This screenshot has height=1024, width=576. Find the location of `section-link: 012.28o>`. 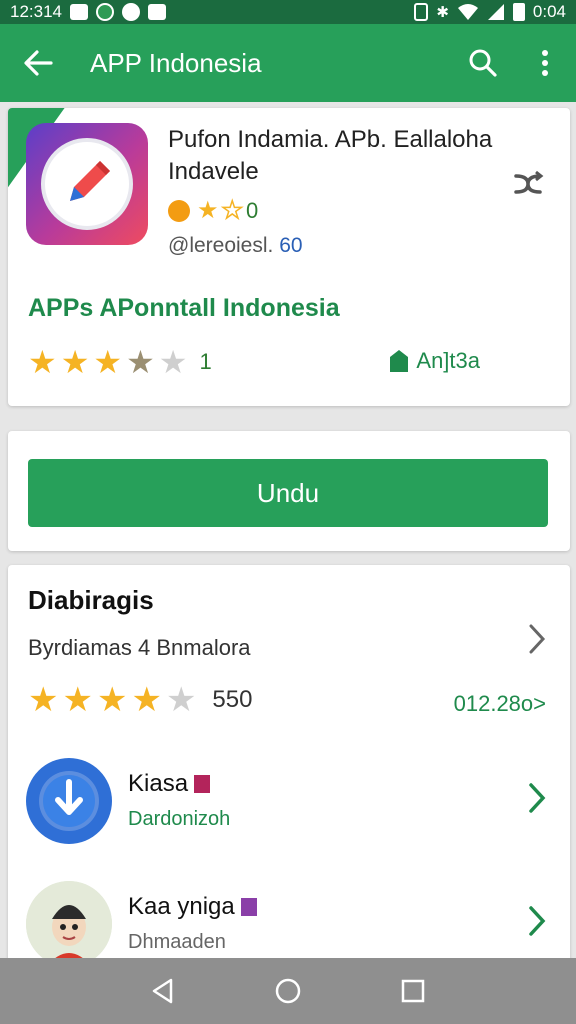

section-link: 012.28o> is located at coordinates (500, 704).